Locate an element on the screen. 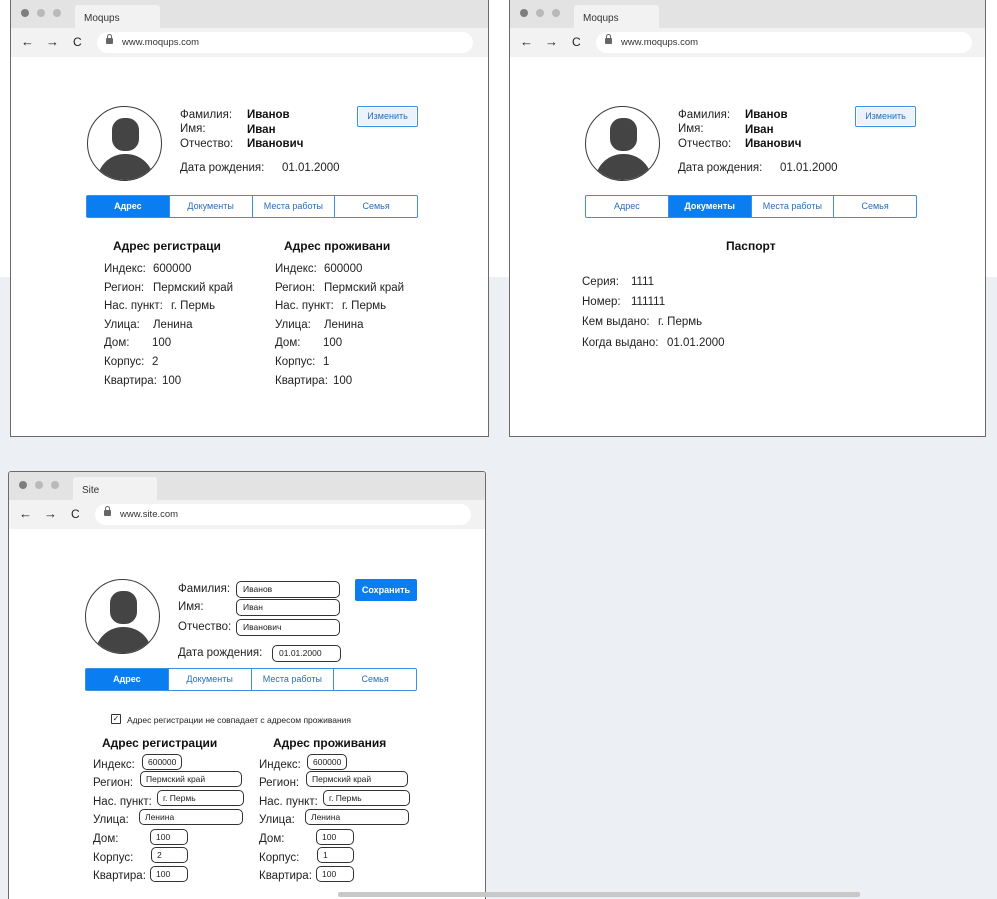 The height and width of the screenshot is (899, 997). reg-region-field: Пермский край is located at coordinates (191, 779).